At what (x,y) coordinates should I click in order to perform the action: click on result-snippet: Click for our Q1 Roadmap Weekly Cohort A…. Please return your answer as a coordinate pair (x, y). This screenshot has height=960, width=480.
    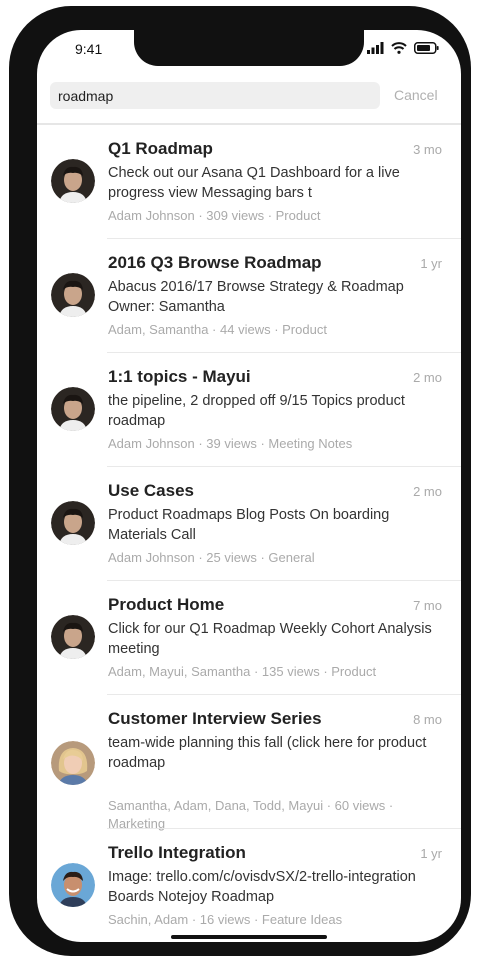
    Looking at the image, I should click on (270, 639).